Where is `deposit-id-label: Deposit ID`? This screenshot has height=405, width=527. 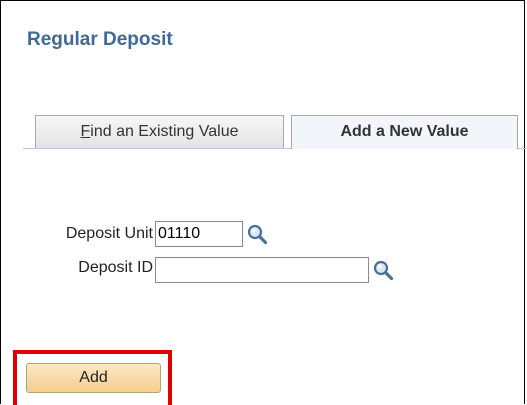
deposit-id-label: Deposit ID is located at coordinates (115, 267).